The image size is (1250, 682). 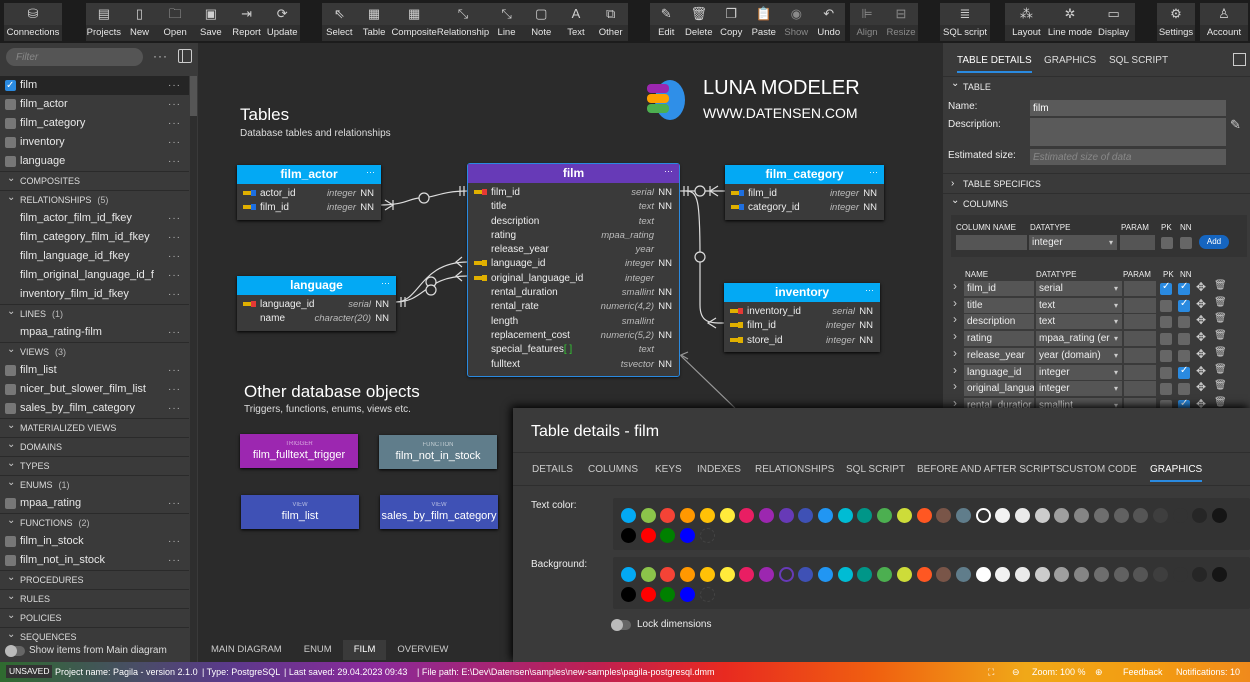 I want to click on align-button: ⊫ Align, so click(x=867, y=22).